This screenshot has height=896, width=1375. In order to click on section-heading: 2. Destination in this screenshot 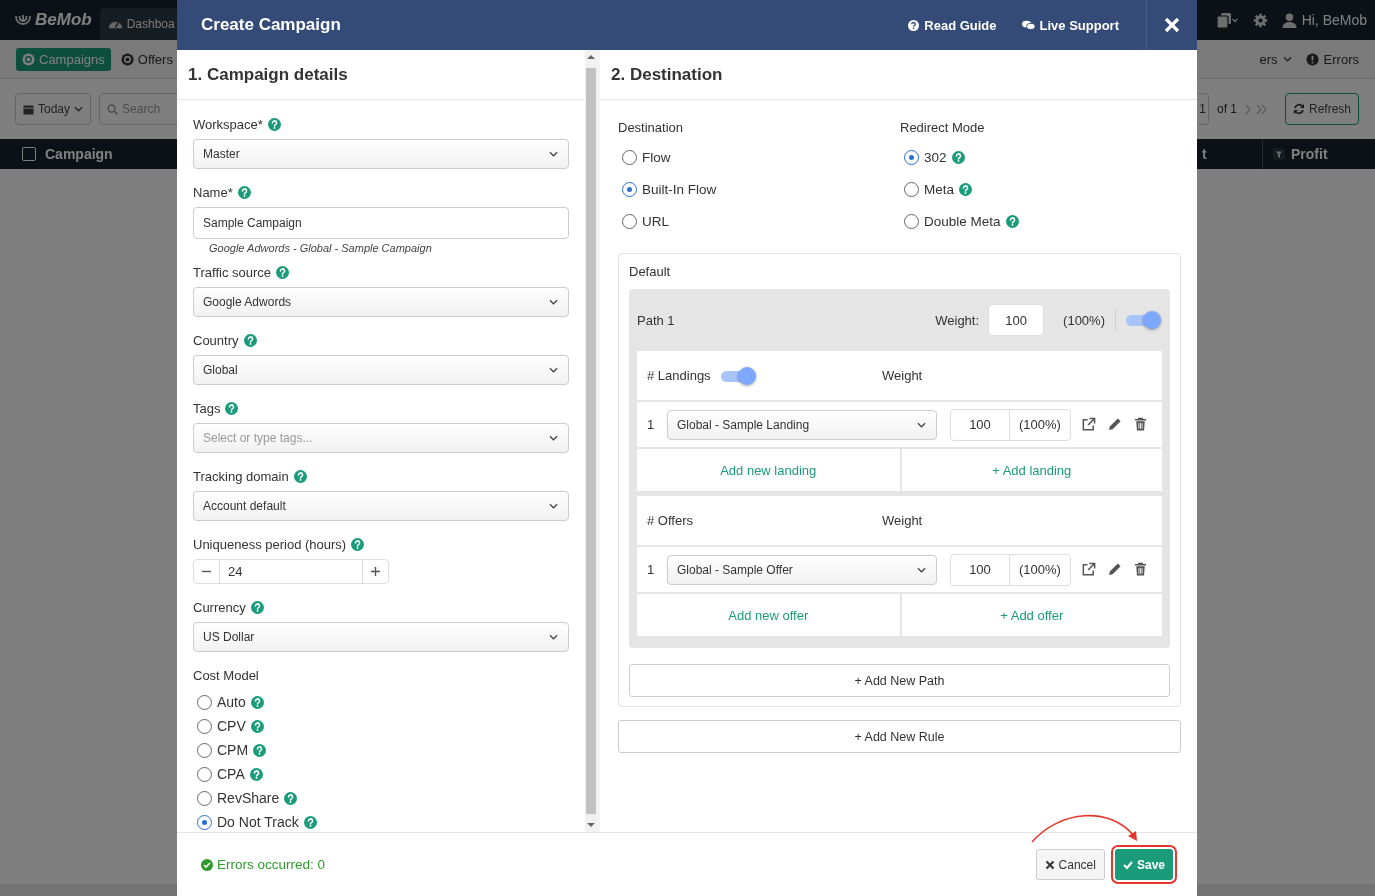, I will do `click(898, 75)`.